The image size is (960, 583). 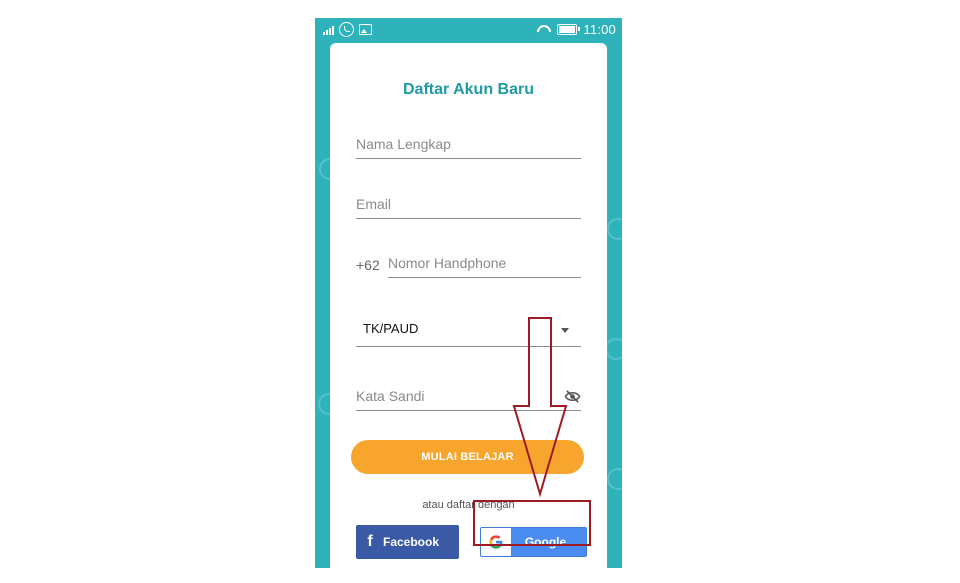 What do you see at coordinates (468, 30) in the screenshot?
I see `status-bar: 11:00` at bounding box center [468, 30].